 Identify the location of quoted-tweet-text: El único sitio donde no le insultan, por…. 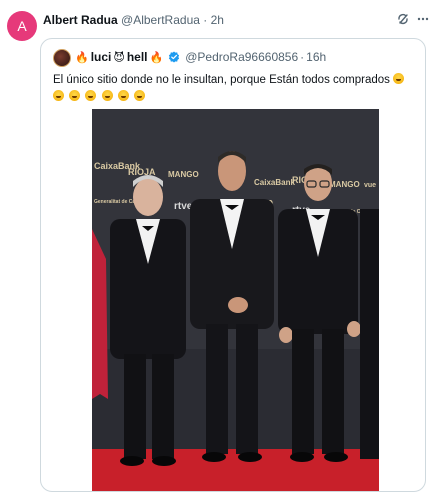
(236, 88).